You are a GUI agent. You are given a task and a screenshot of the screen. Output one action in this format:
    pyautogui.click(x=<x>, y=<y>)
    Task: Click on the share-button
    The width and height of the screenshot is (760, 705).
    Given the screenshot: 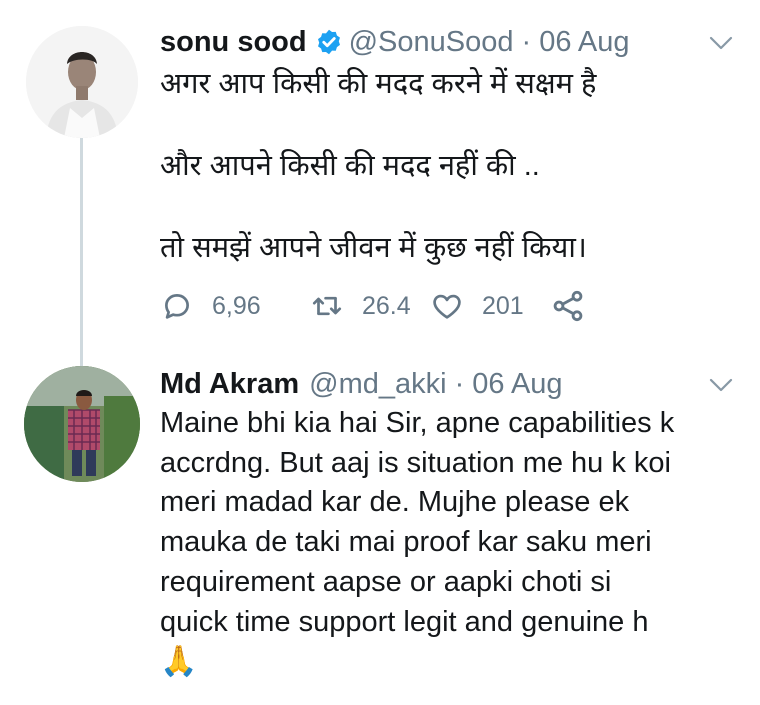 What is the action you would take?
    pyautogui.click(x=568, y=306)
    